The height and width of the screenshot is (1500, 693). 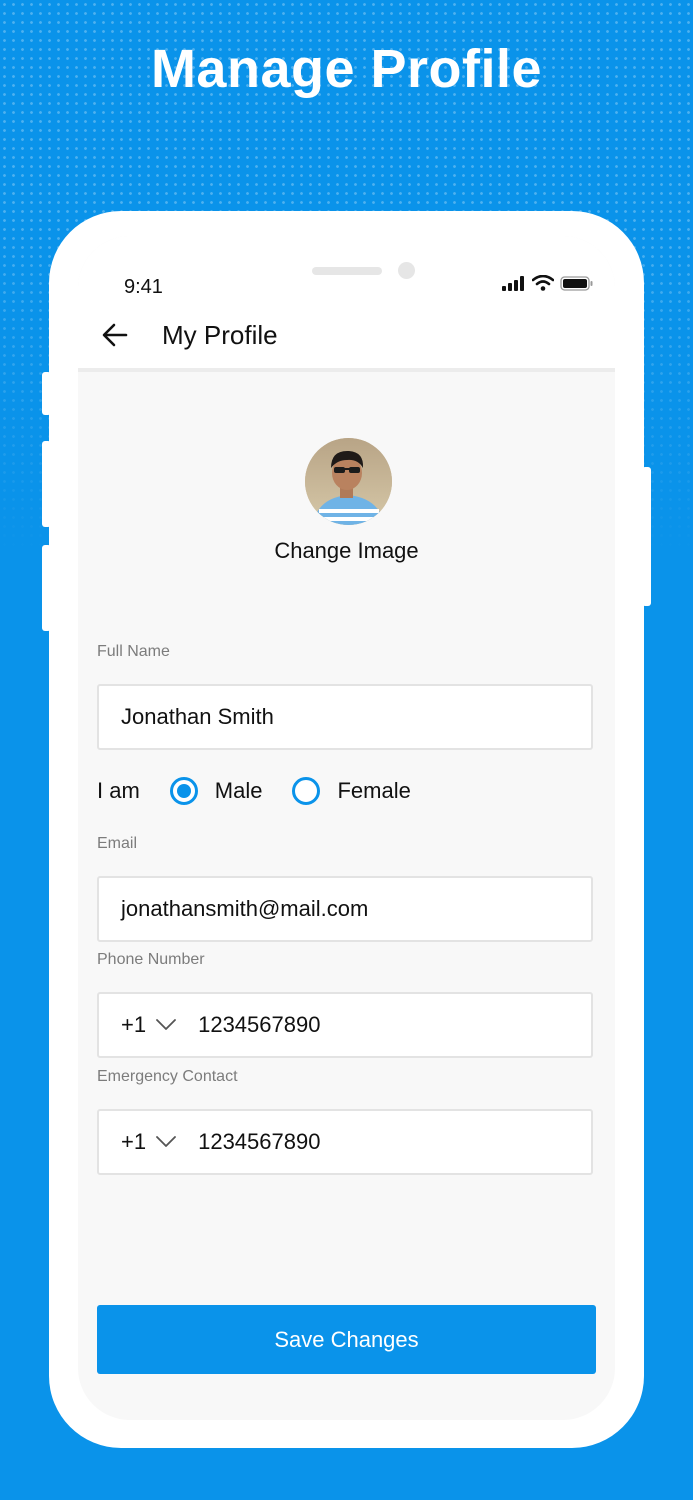 What do you see at coordinates (345, 1142) in the screenshot?
I see `emergency-contact-field: +1 1234567890` at bounding box center [345, 1142].